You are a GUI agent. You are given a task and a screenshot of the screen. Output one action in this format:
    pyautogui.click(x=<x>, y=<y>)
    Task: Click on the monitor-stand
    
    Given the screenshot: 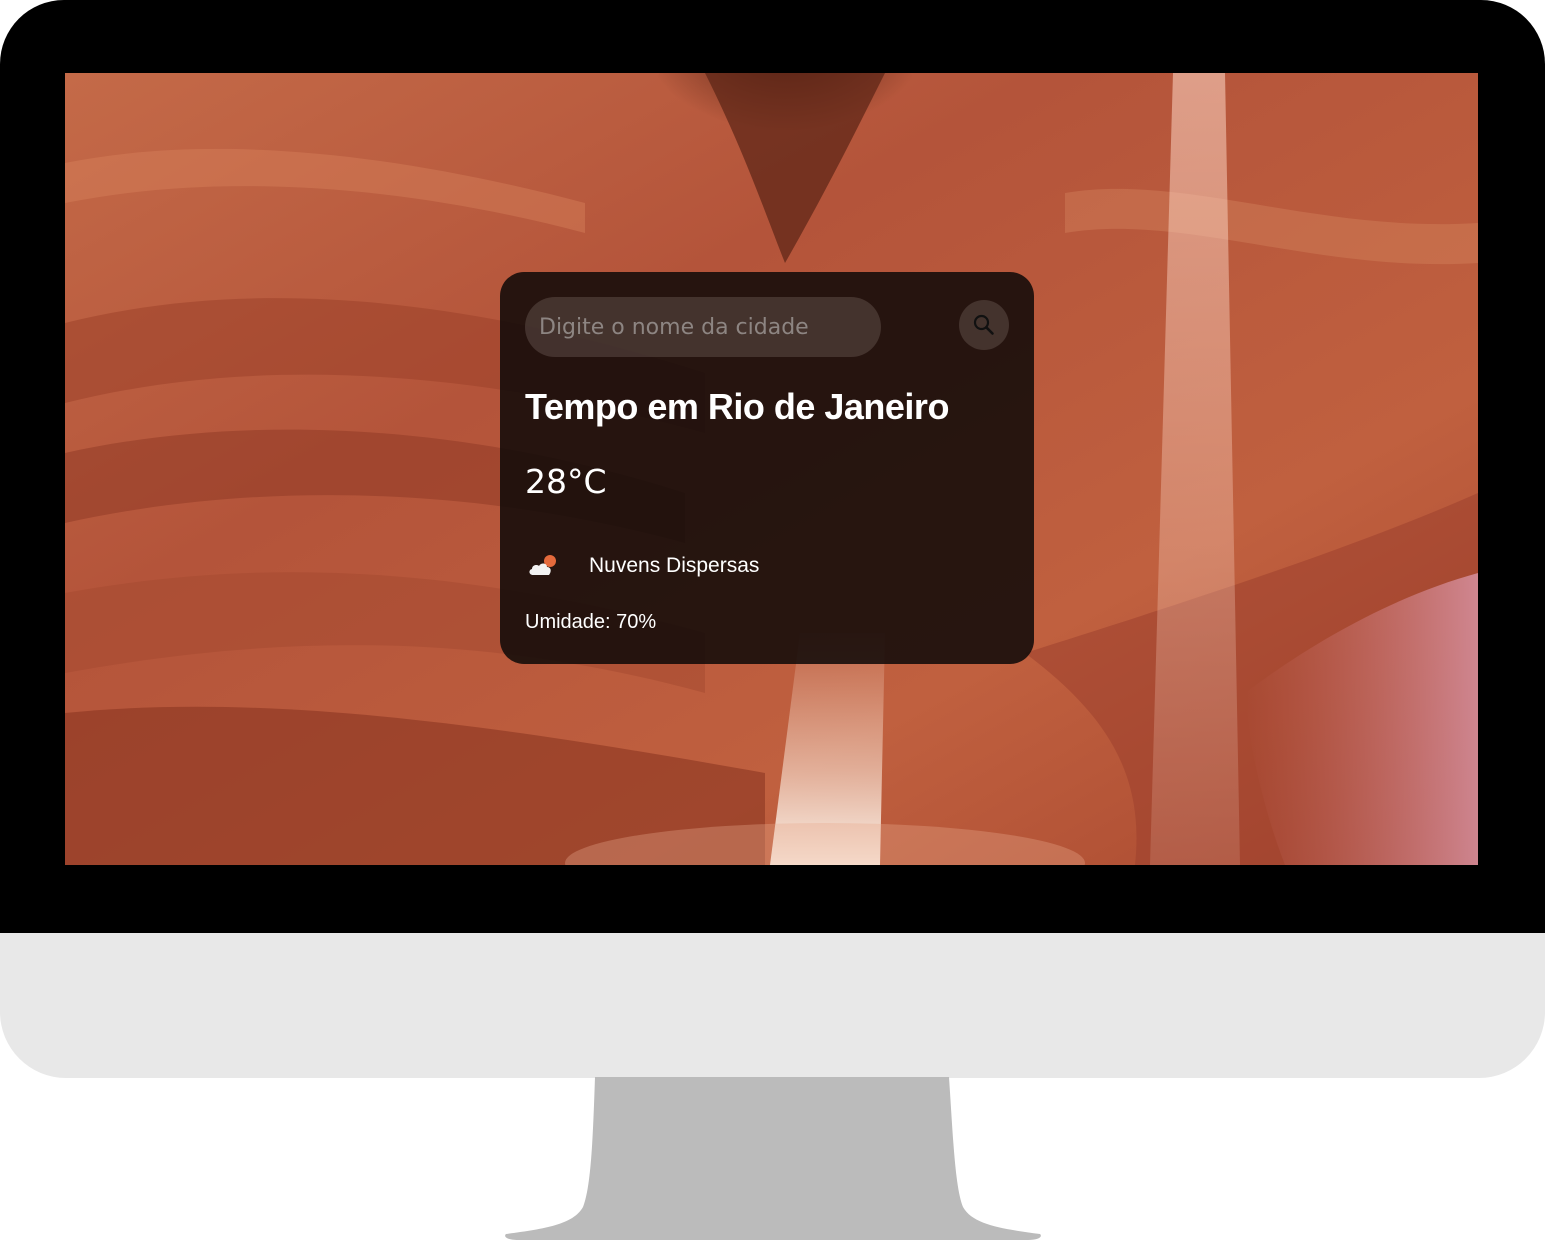 What is the action you would take?
    pyautogui.click(x=773, y=1158)
    